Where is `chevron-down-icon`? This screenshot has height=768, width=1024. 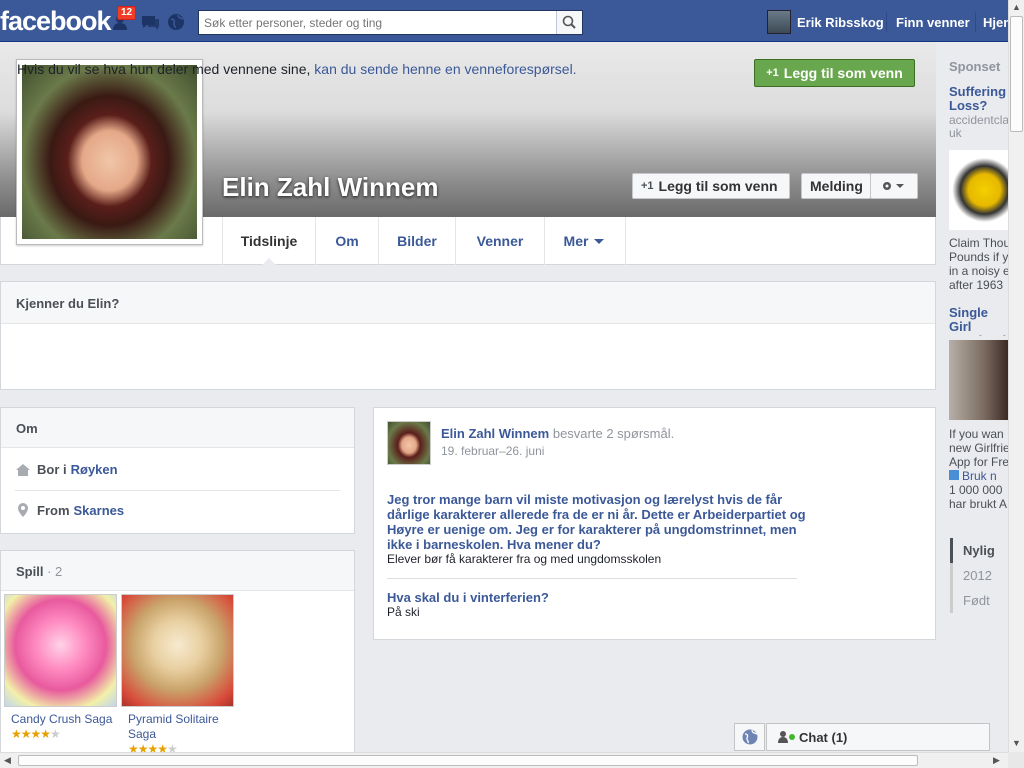 chevron-down-icon is located at coordinates (599, 241).